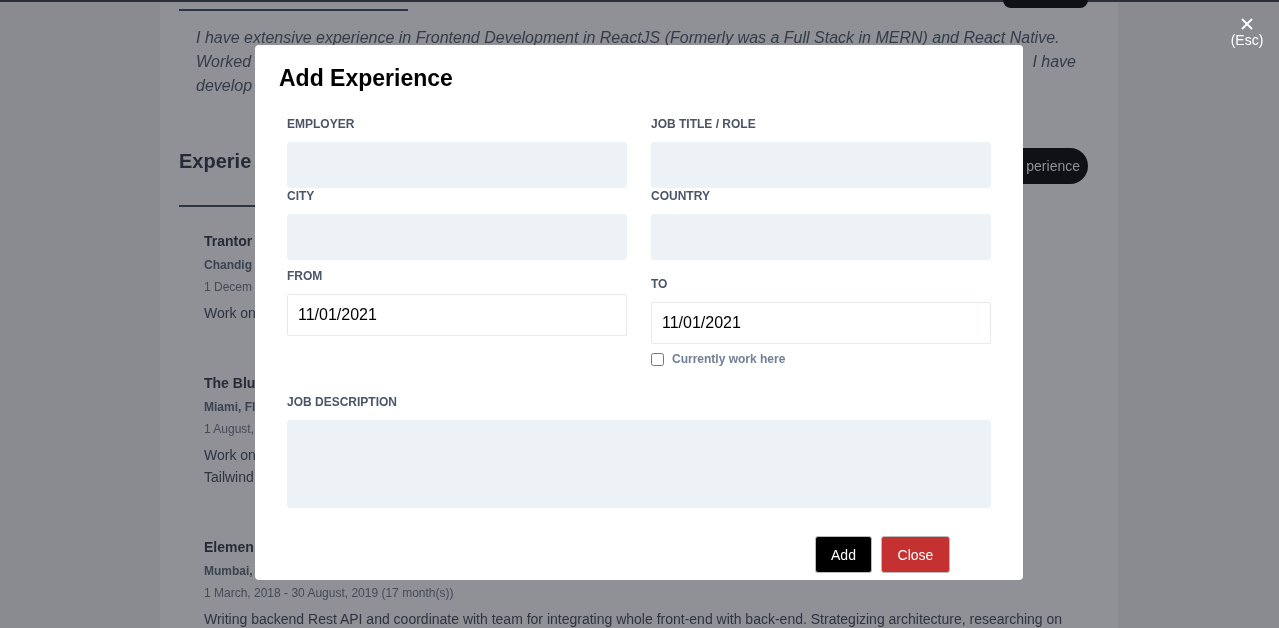 Image resolution: width=1279 pixels, height=628 pixels. What do you see at coordinates (1247, 24) in the screenshot?
I see `close-icon` at bounding box center [1247, 24].